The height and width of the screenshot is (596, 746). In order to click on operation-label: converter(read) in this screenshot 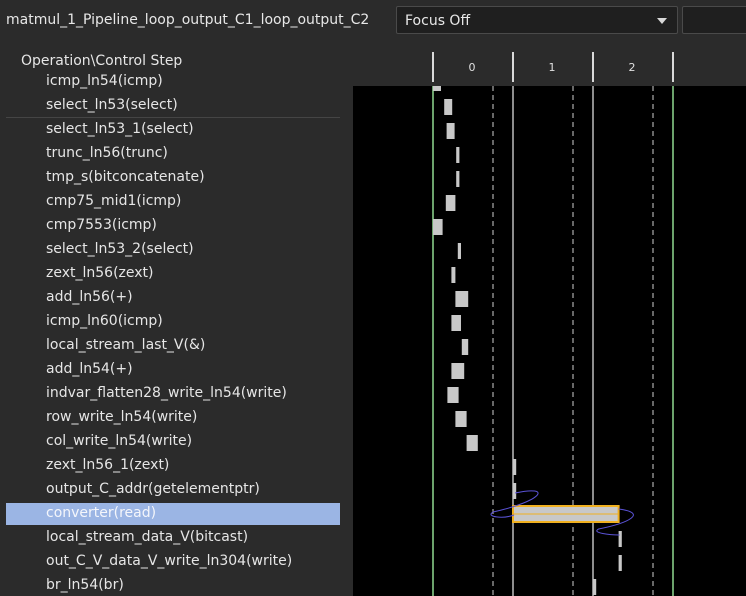, I will do `click(101, 513)`.